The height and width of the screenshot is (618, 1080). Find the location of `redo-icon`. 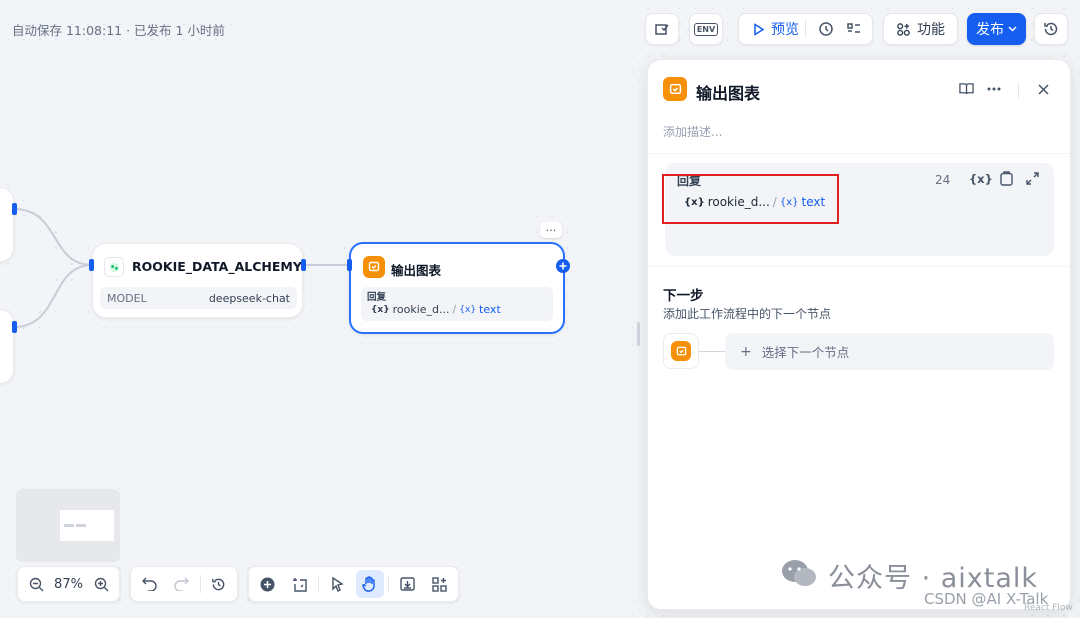

redo-icon is located at coordinates (181, 584).